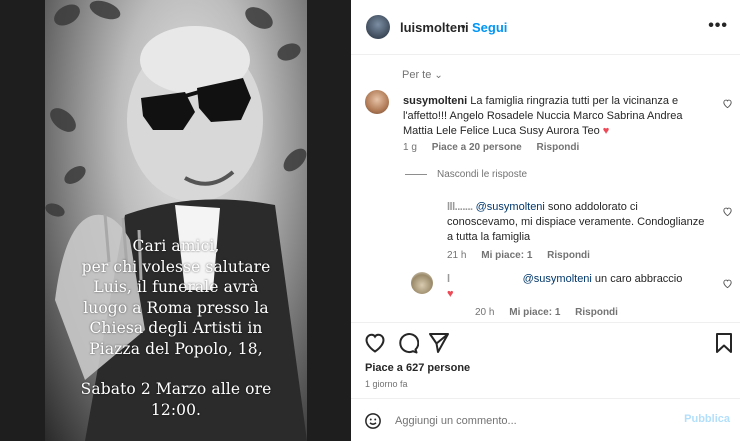 The width and height of the screenshot is (740, 441). I want to click on add-comment-bar: Pubblica, so click(545, 419).